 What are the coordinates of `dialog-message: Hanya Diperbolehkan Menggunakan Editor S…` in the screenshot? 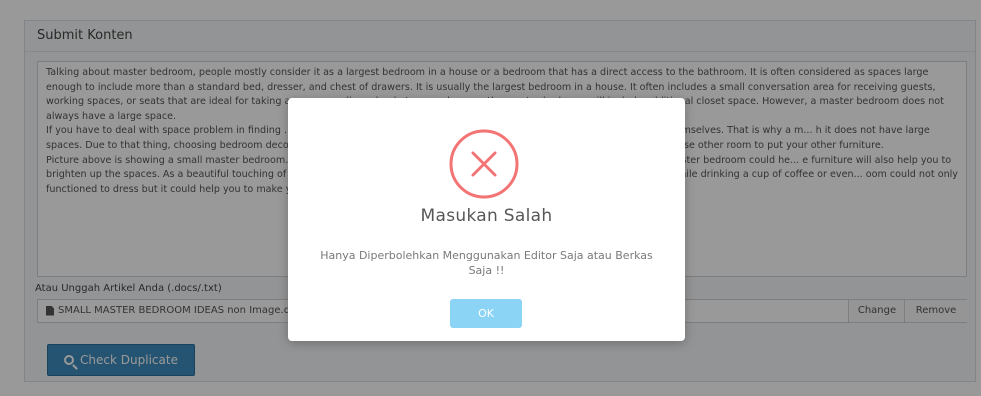 It's located at (486, 263).